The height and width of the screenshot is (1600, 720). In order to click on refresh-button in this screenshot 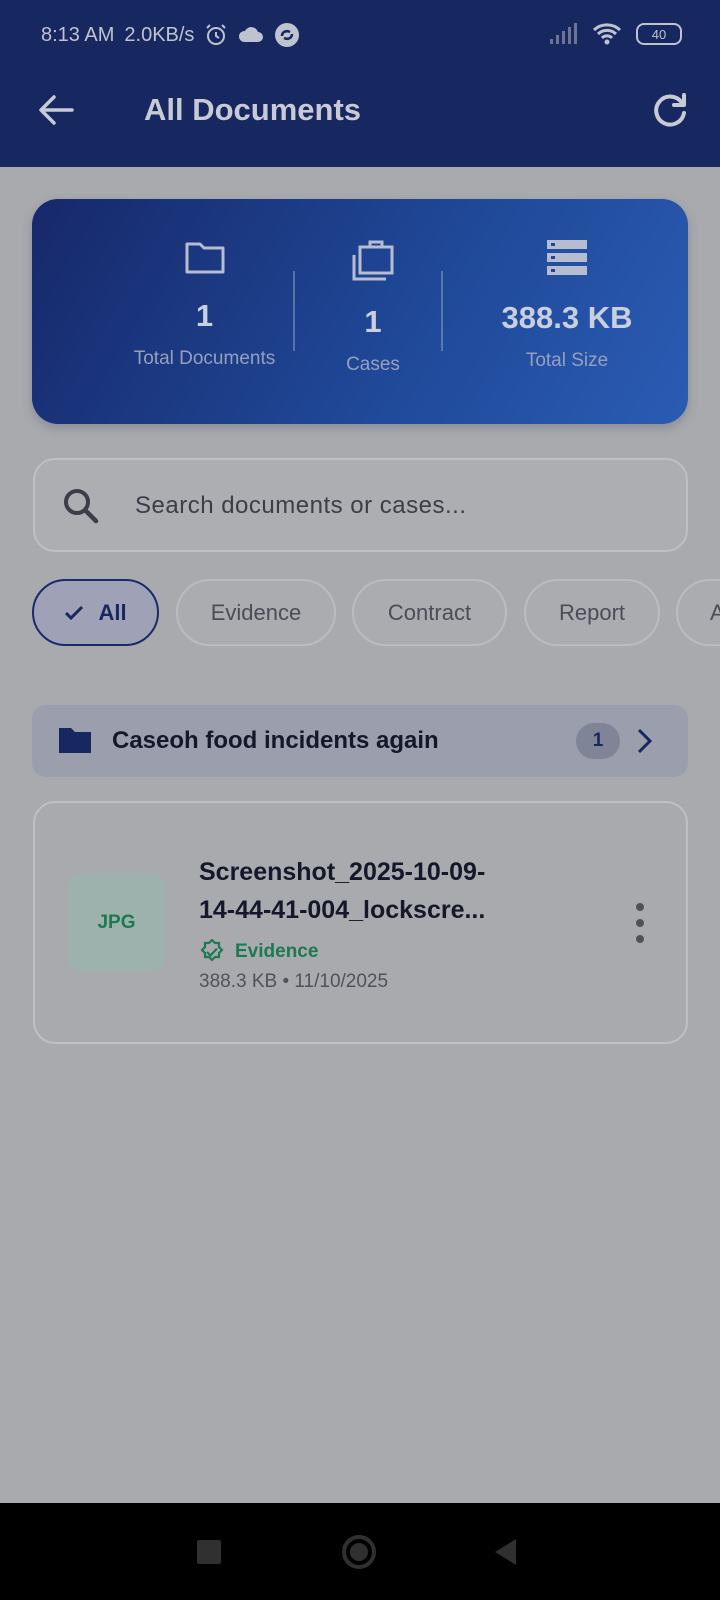, I will do `click(670, 110)`.